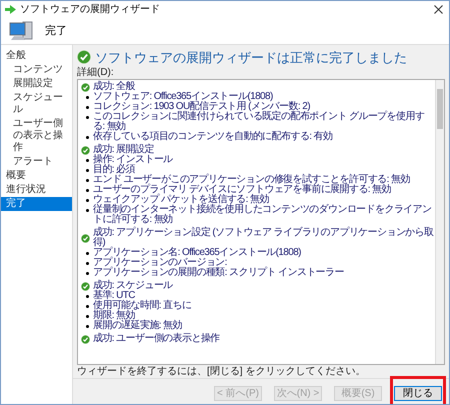 The width and height of the screenshot is (450, 405). What do you see at coordinates (21, 31) in the screenshot?
I see `computer-icon` at bounding box center [21, 31].